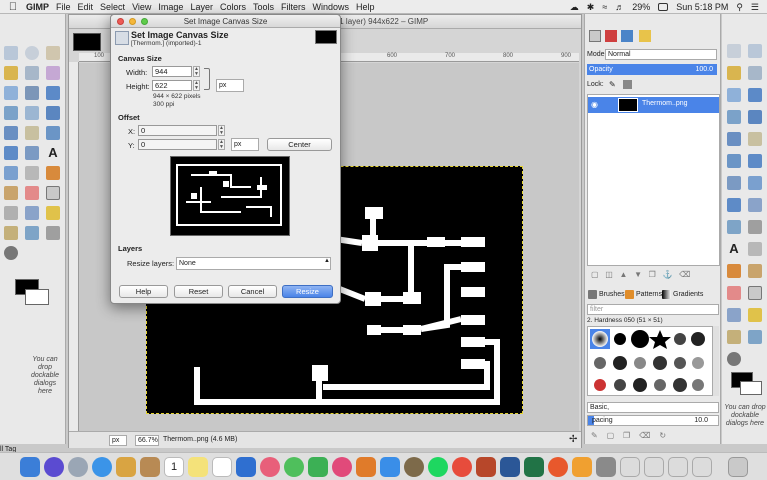 Image resolution: width=767 pixels, height=480 pixels. Describe the element at coordinates (626, 435) in the screenshot. I see `duplicate-brush-icon: ❐` at that location.